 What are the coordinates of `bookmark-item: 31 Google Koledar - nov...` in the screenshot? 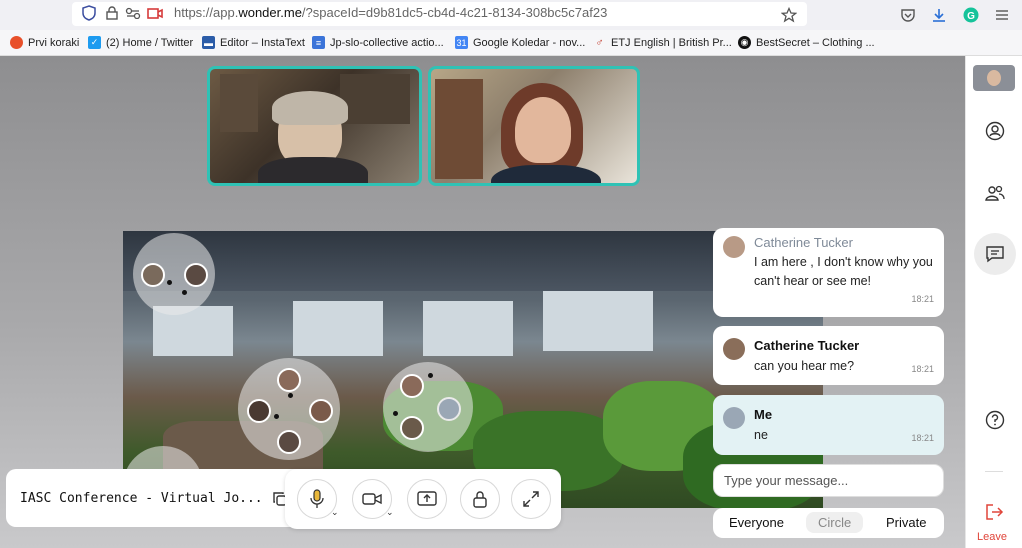 It's located at (520, 42).